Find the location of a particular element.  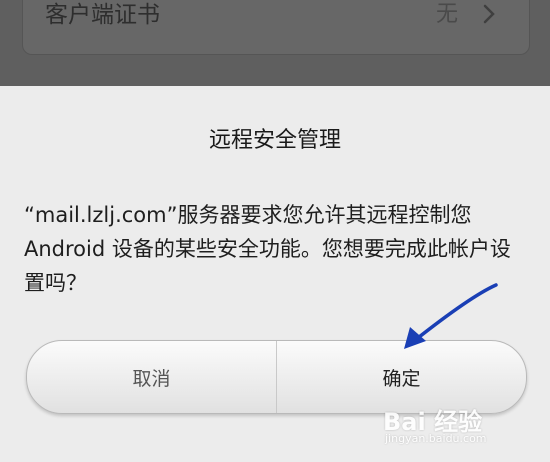

chevron-right-icon is located at coordinates (489, 14).